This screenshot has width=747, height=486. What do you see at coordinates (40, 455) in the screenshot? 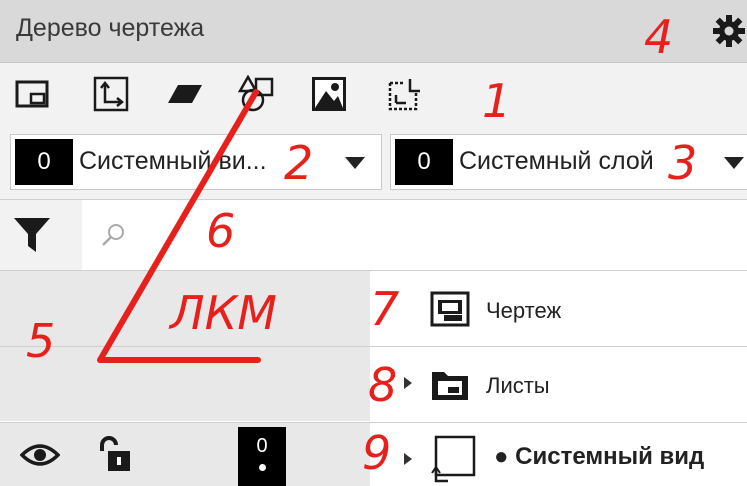
I see `eye-icon` at bounding box center [40, 455].